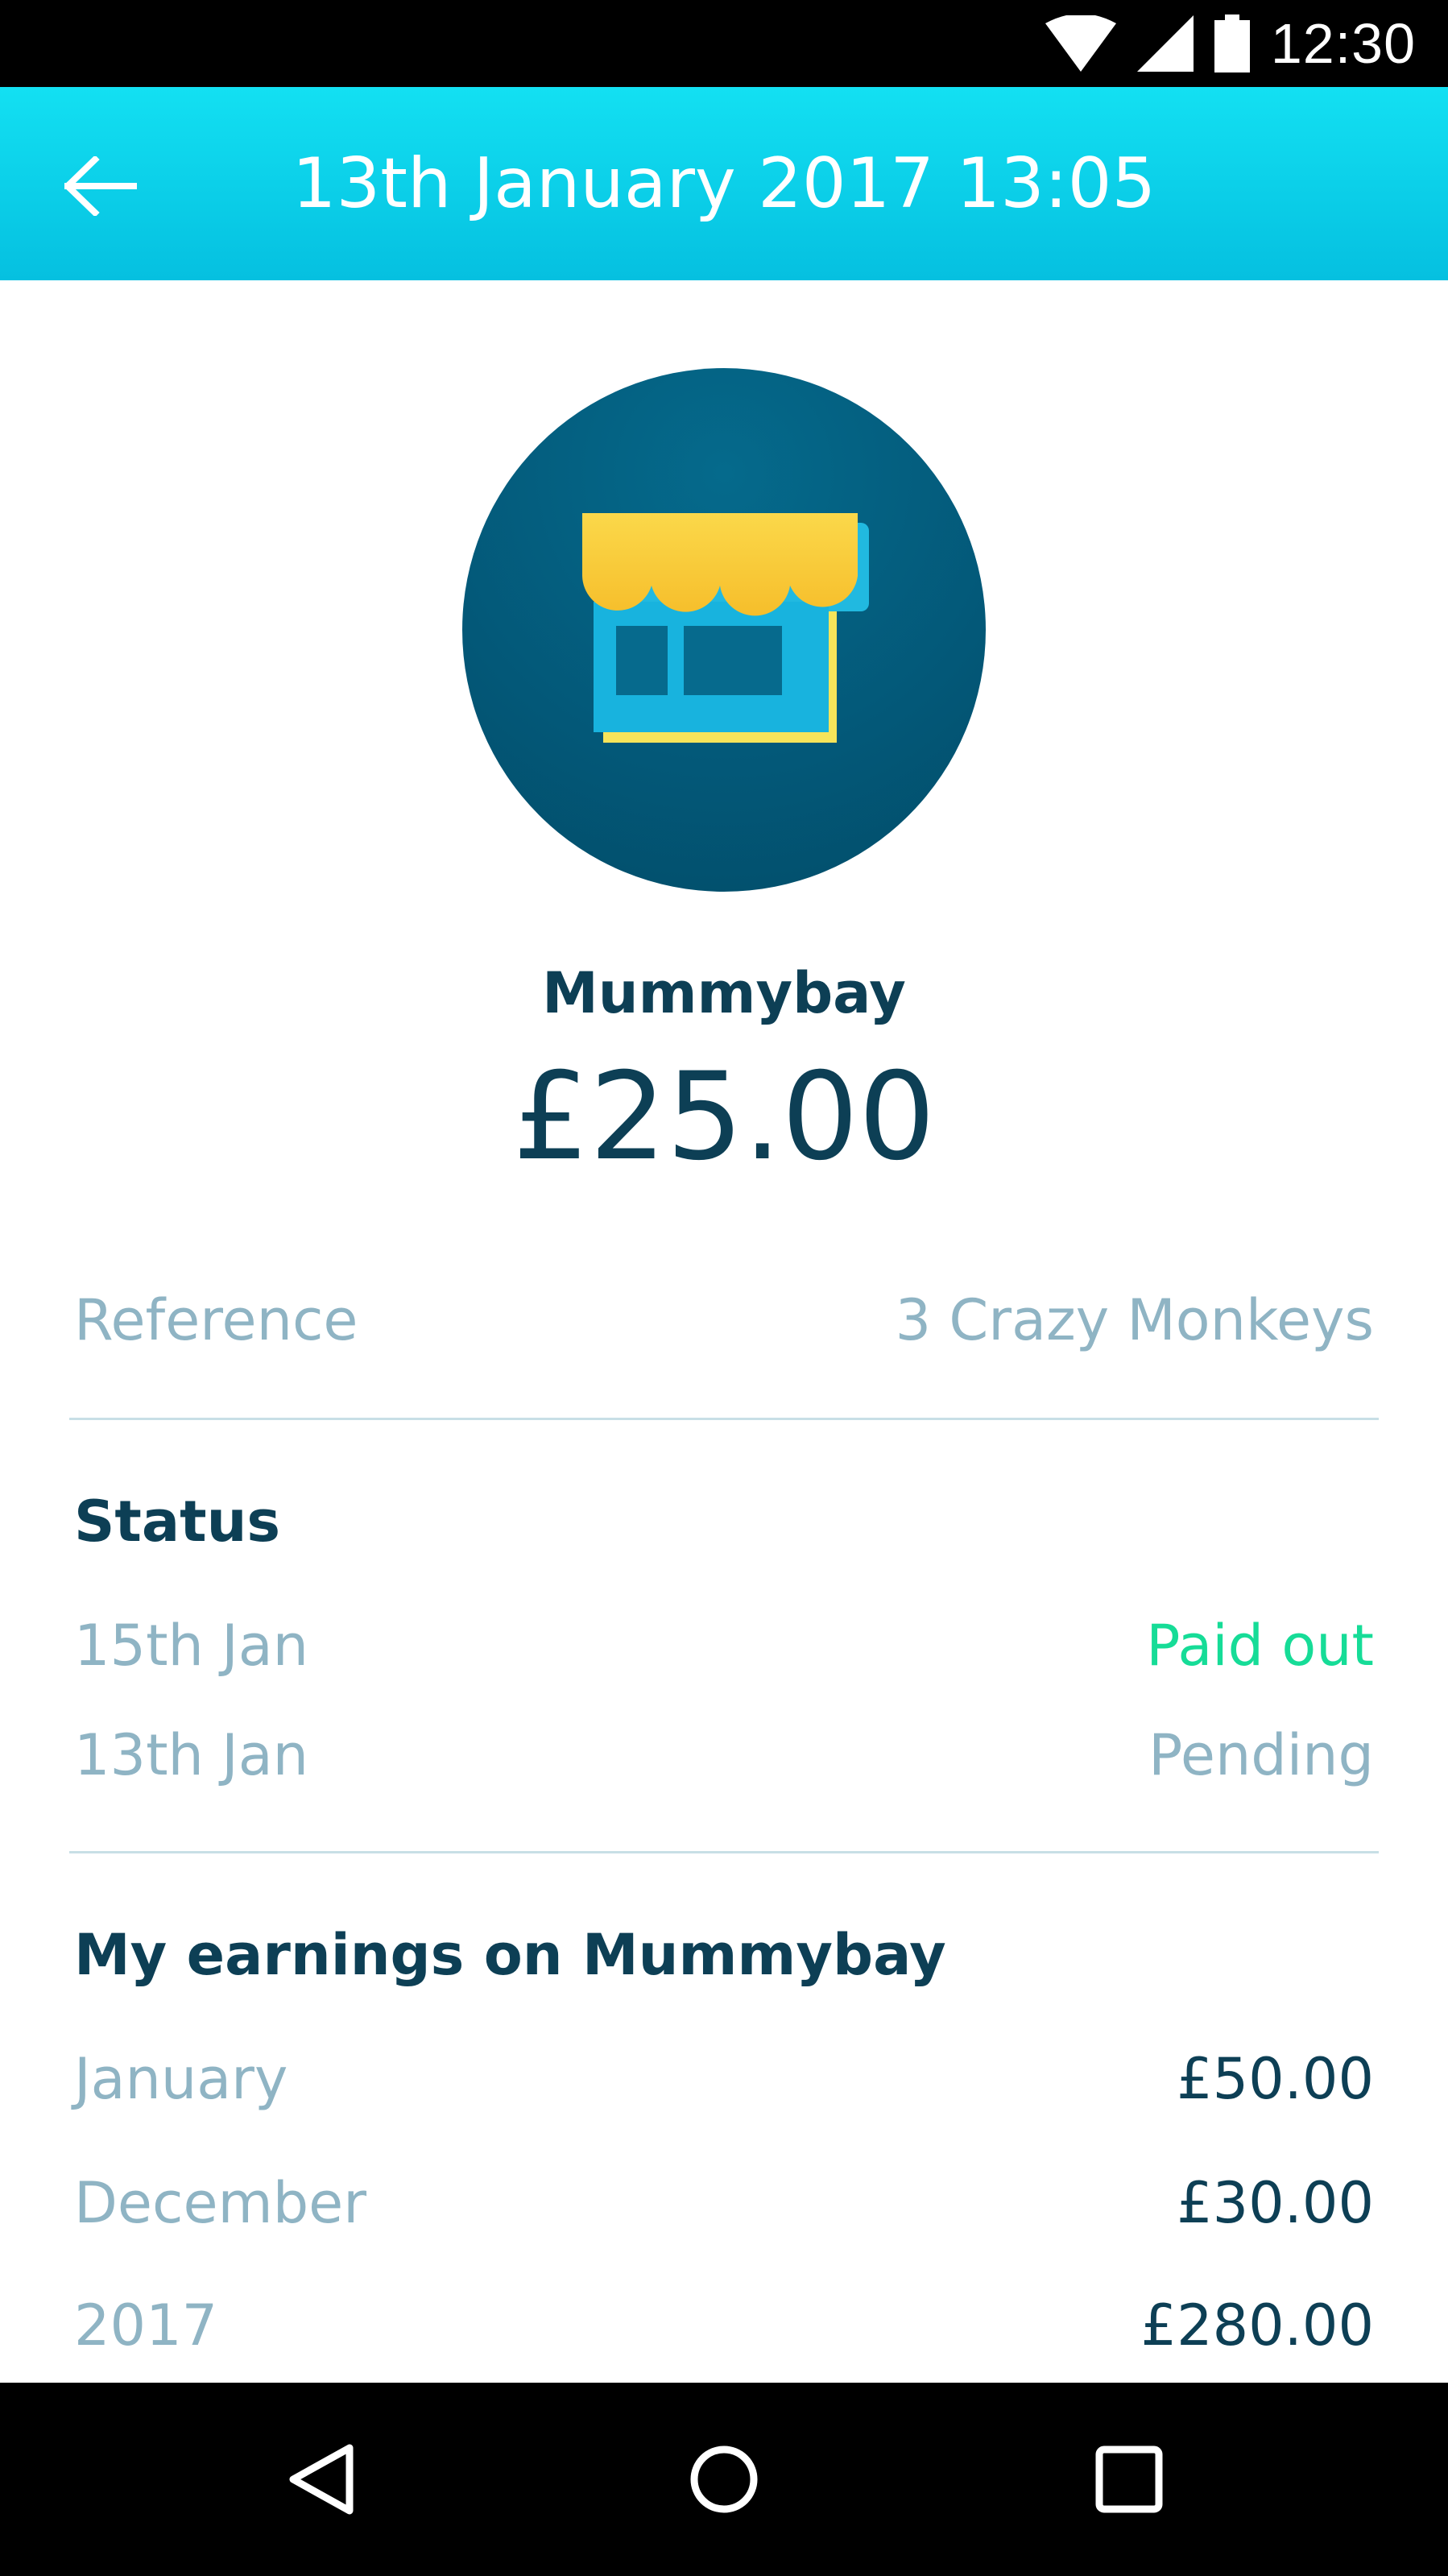 The height and width of the screenshot is (2576, 1448). I want to click on earnings-row: 2017 £280.00, so click(724, 2325).